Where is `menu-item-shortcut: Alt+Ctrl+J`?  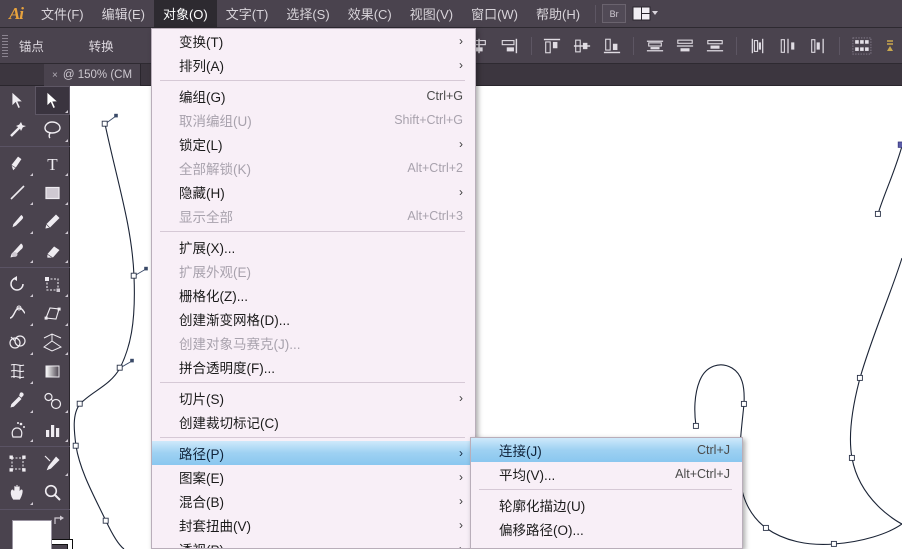 menu-item-shortcut: Alt+Ctrl+J is located at coordinates (702, 474).